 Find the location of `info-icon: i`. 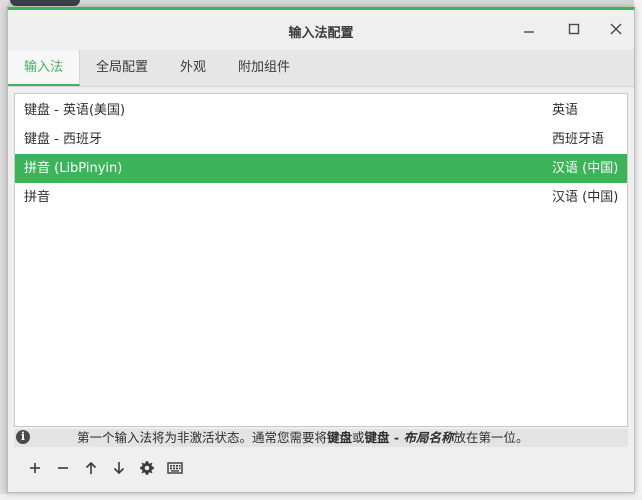

info-icon: i is located at coordinates (23, 437).